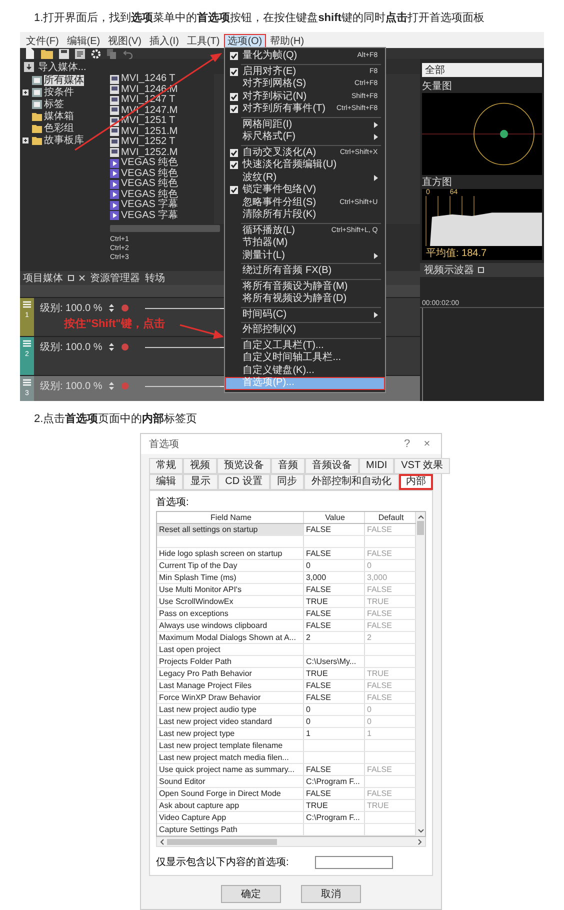 This screenshot has height=910, width=564. What do you see at coordinates (304, 271) in the screenshot?
I see `menu-item: 绕过所有音频 FX(B)` at bounding box center [304, 271].